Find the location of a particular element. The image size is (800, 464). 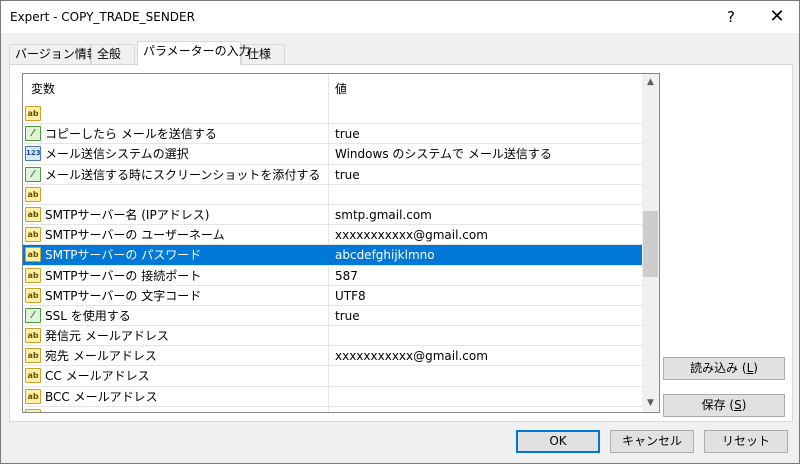

variable-name-cell: ⁄ コピーしたら メールを送信する is located at coordinates (176, 134).